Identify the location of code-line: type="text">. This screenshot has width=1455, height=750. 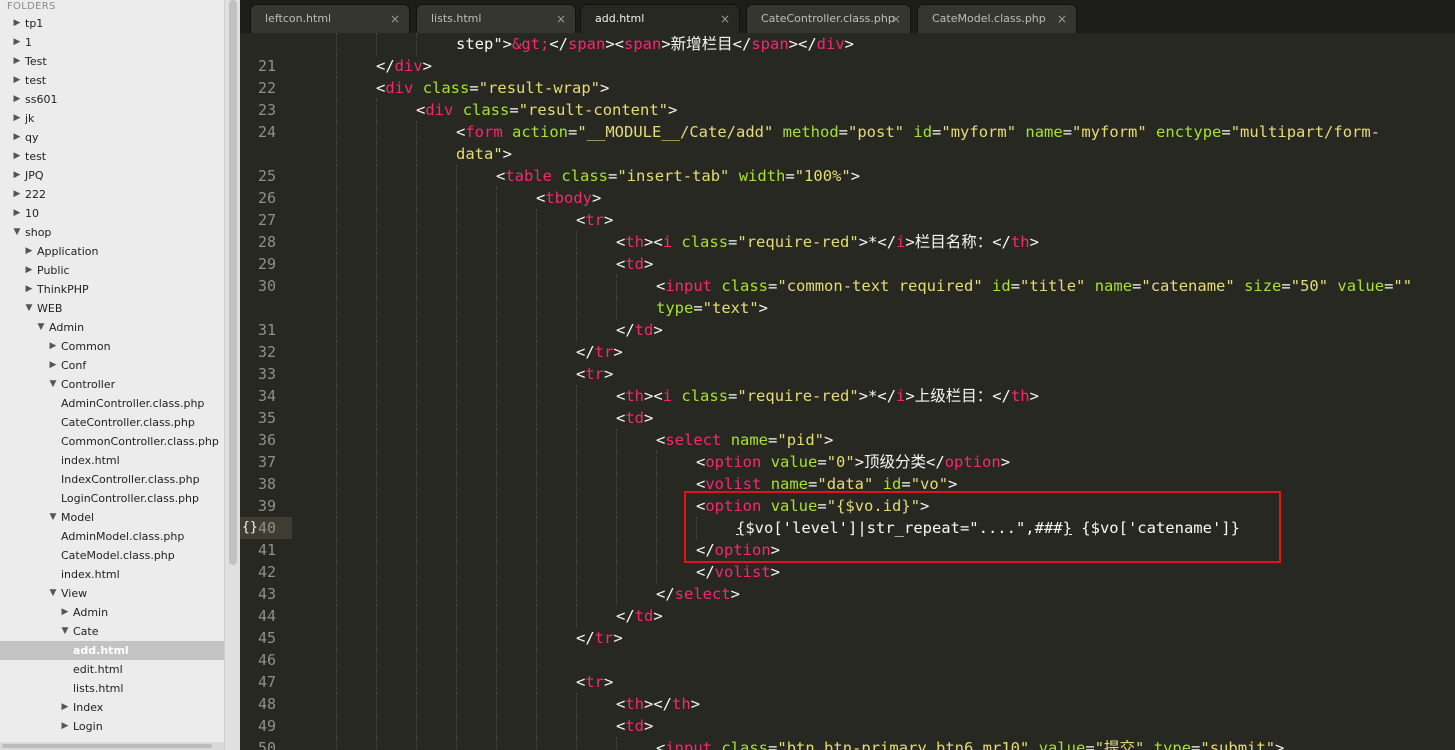
(847, 308).